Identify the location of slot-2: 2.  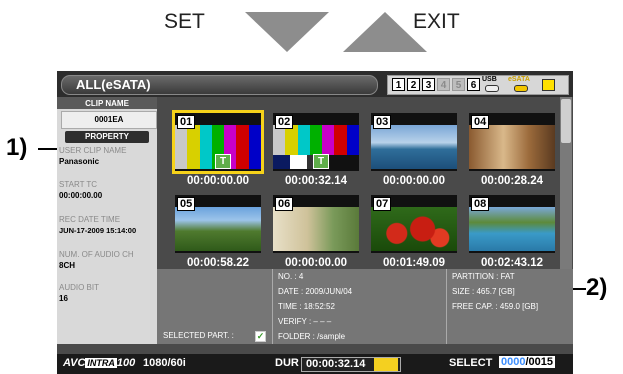
(413, 84).